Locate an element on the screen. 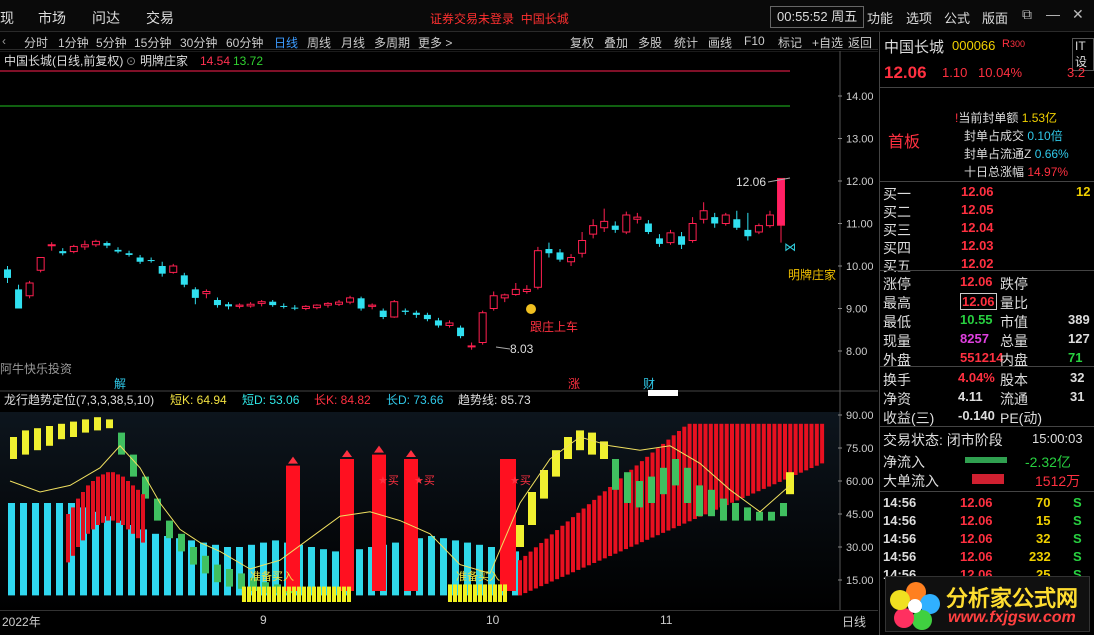  period-tab-weekly: 周线 is located at coordinates (319, 42).